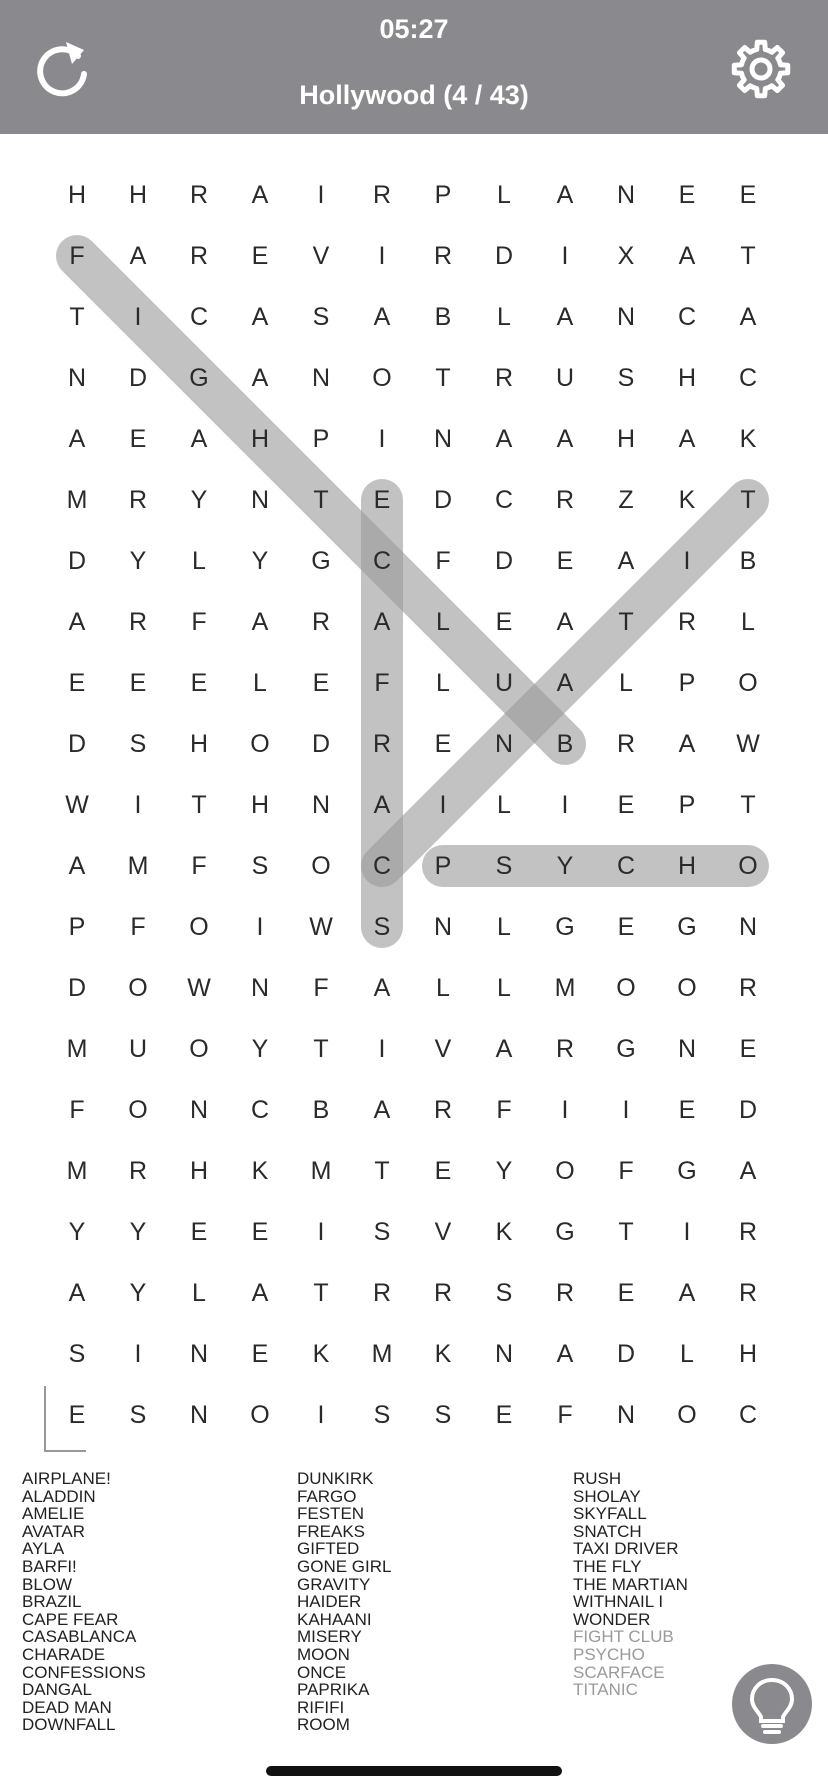  What do you see at coordinates (565, 378) in the screenshot?
I see `grid-cell: U` at bounding box center [565, 378].